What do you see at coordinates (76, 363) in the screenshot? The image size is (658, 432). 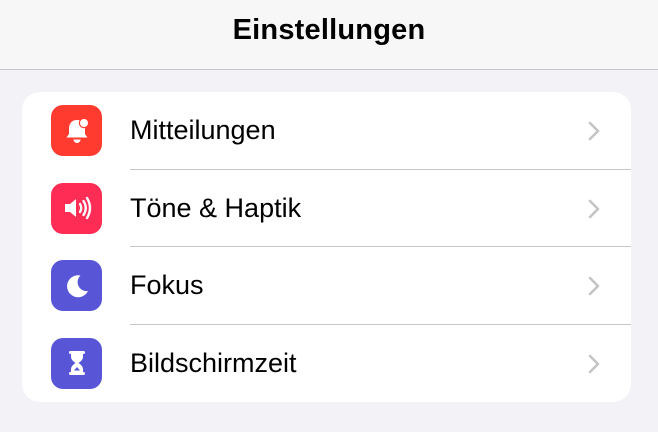 I see `hourglass-icon` at bounding box center [76, 363].